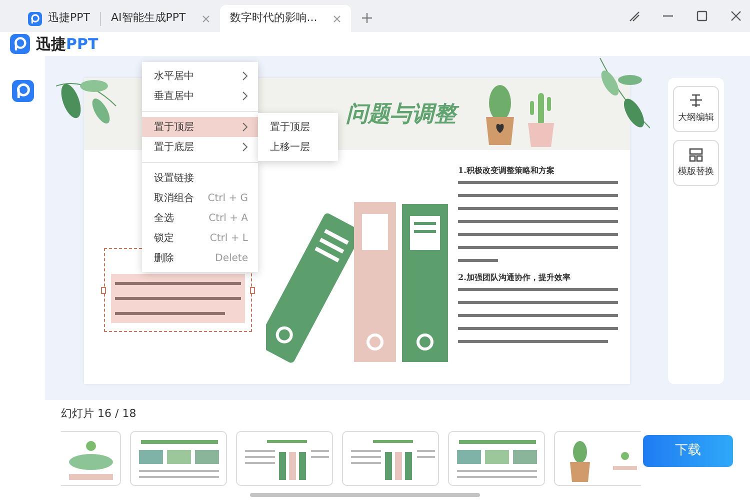  I want to click on slide-heading: 1.积极改变调整策略和方案, so click(507, 170).